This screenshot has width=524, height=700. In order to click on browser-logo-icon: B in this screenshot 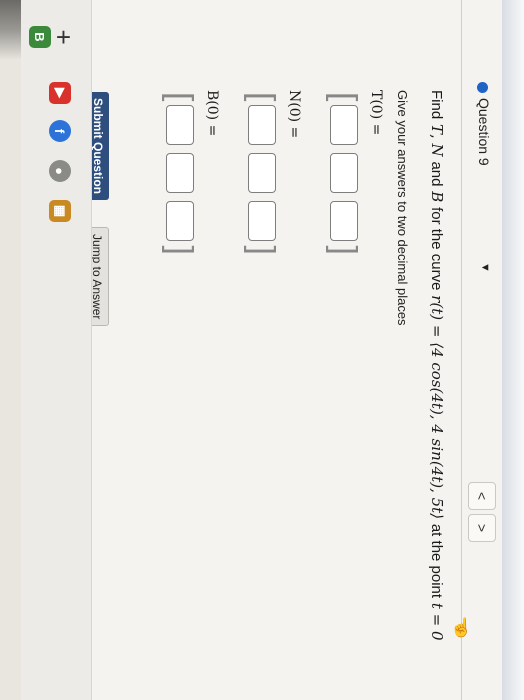, I will do `click(40, 37)`.